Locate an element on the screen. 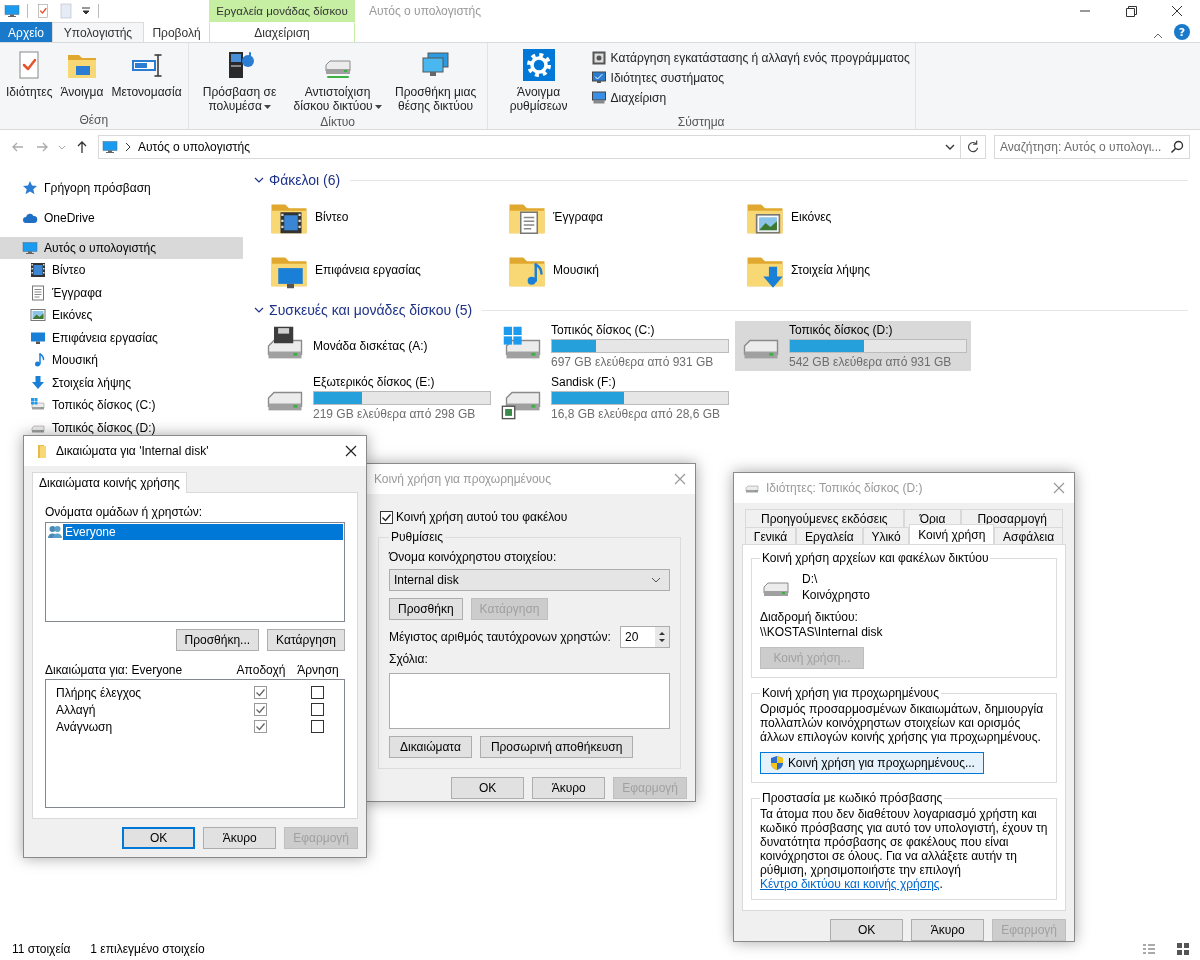  refresh-icon is located at coordinates (973, 147).